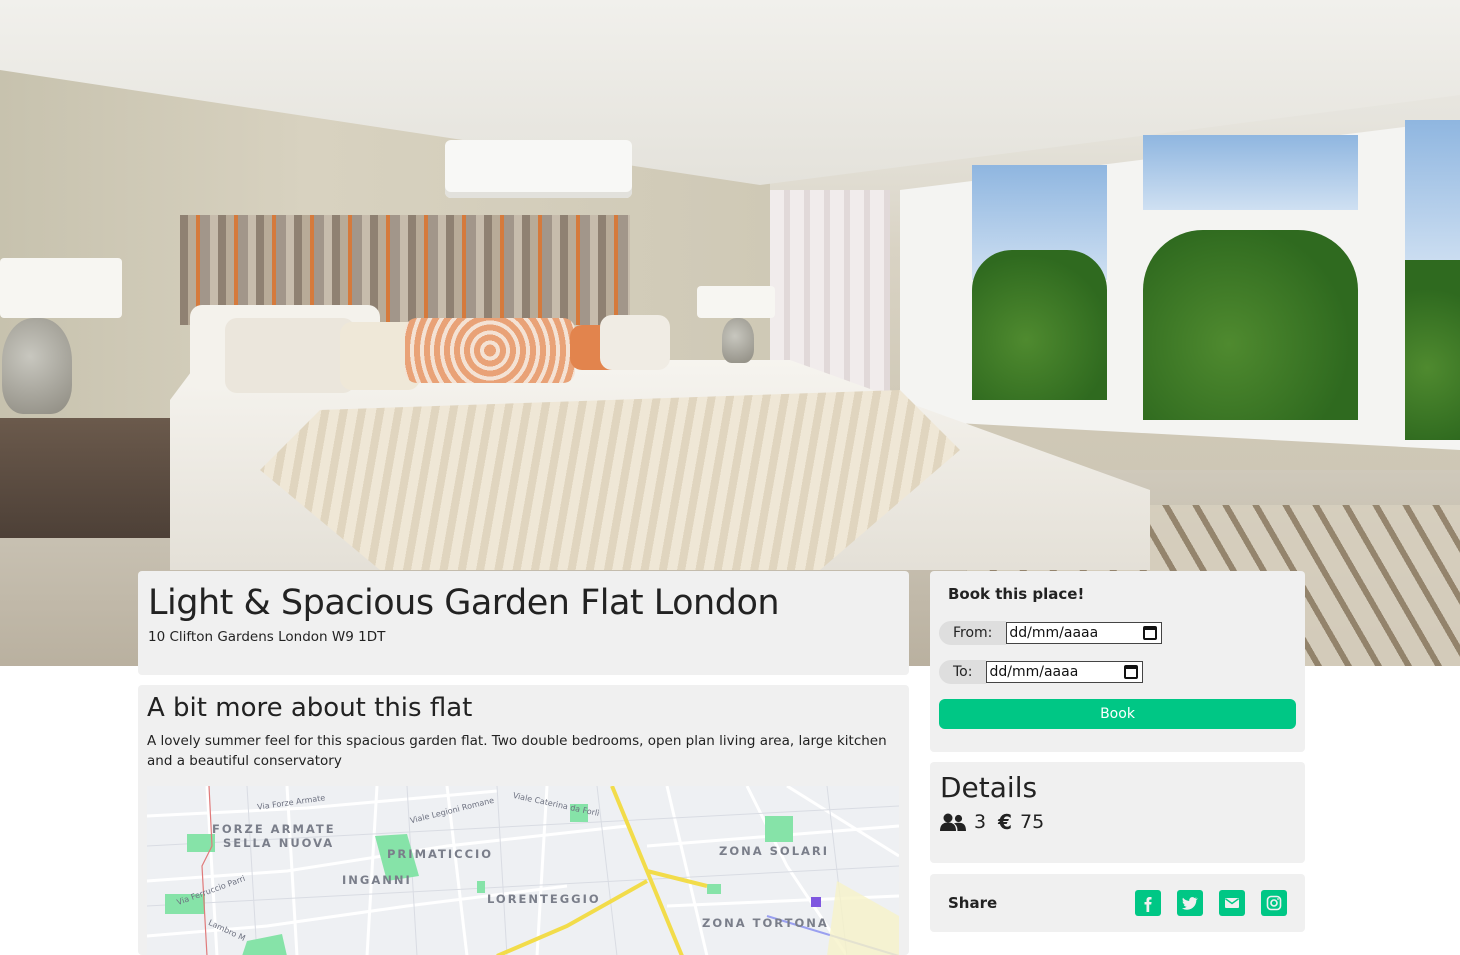 The width and height of the screenshot is (1460, 955). What do you see at coordinates (989, 787) in the screenshot?
I see `details-heading: Details` at bounding box center [989, 787].